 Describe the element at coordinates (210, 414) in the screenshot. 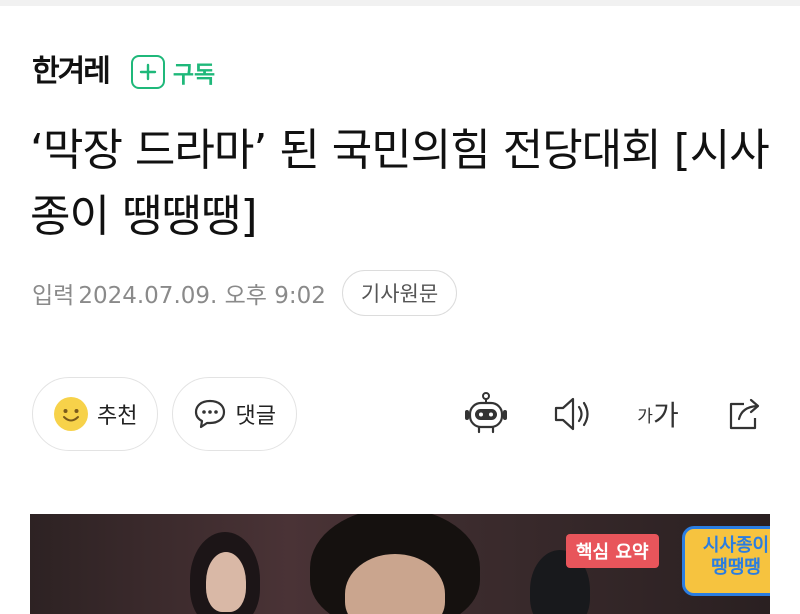

I see `speech-bubble-icon` at that location.